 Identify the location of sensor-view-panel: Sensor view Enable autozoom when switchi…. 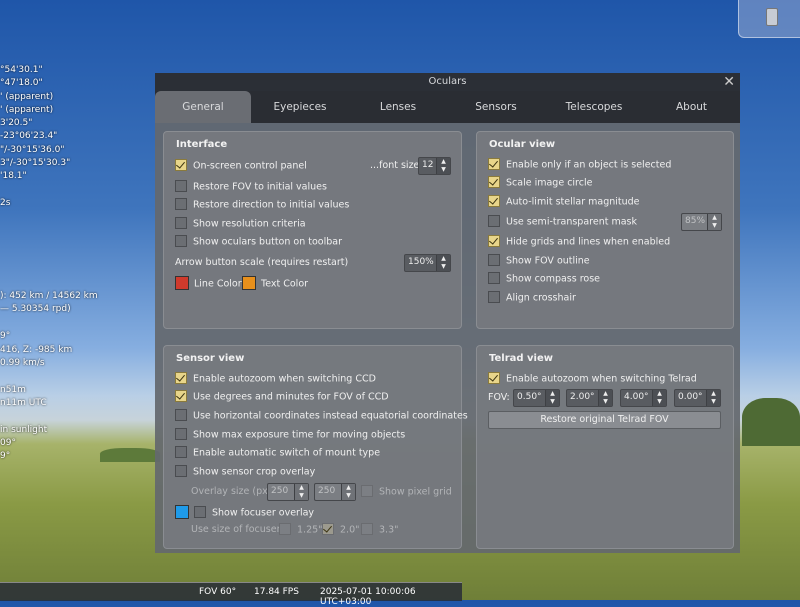
(315, 447).